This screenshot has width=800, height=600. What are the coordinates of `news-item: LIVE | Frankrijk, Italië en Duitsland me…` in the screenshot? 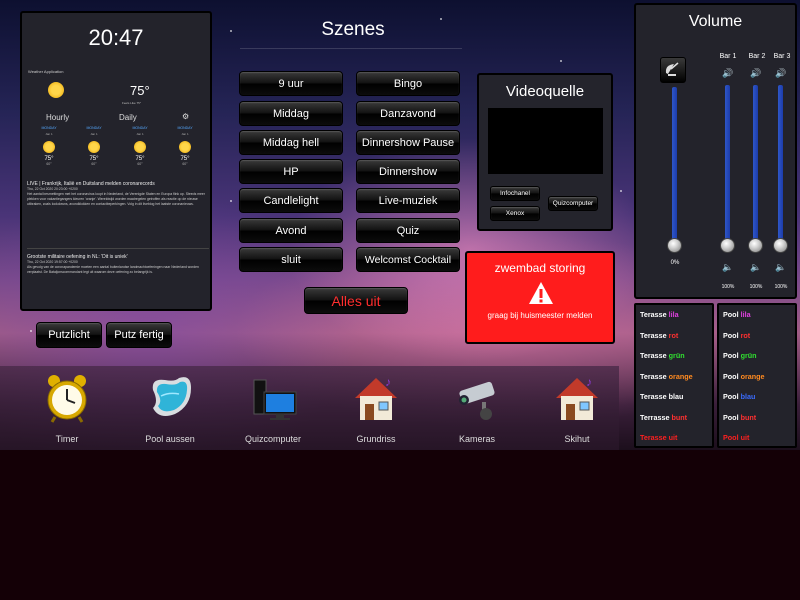 It's located at (118, 194).